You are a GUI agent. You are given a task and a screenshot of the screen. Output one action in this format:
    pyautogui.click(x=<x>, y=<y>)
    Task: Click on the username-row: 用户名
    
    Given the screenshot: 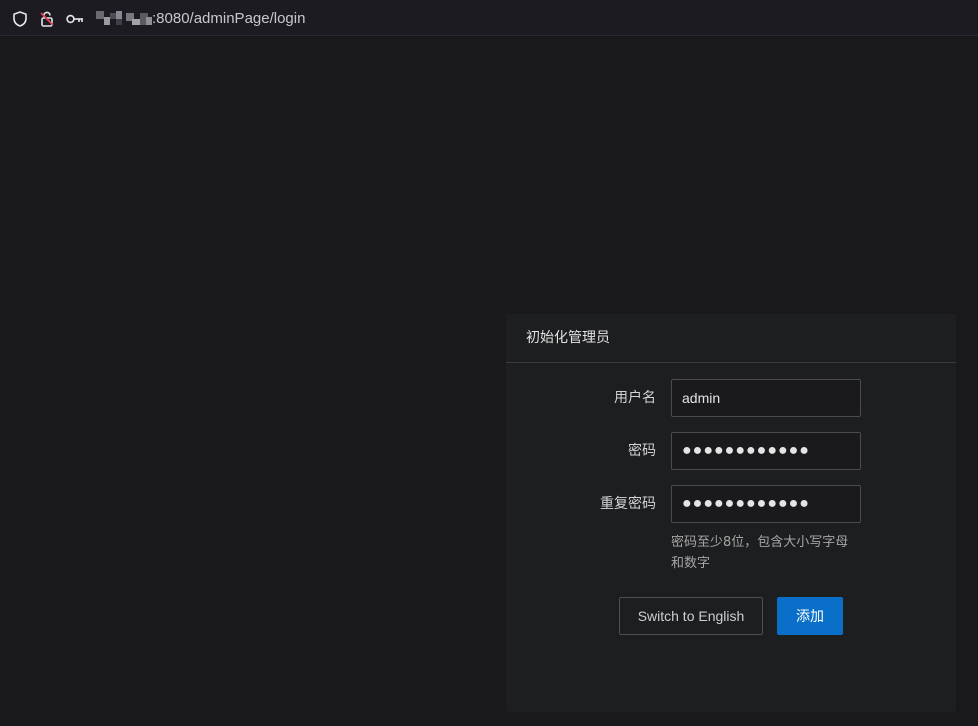 What is the action you would take?
    pyautogui.click(x=731, y=398)
    